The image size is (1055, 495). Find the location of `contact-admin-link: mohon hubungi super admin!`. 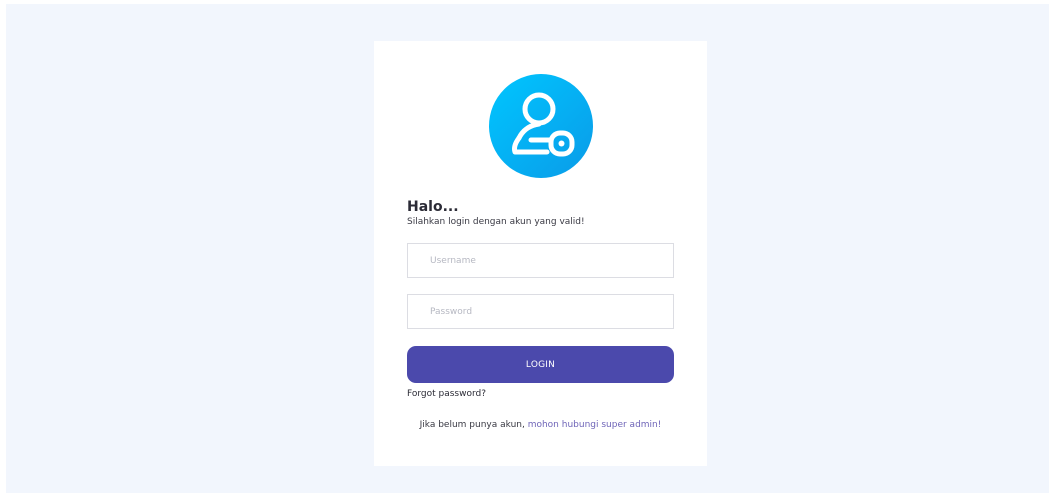

contact-admin-link: mohon hubungi super admin! is located at coordinates (595, 425).